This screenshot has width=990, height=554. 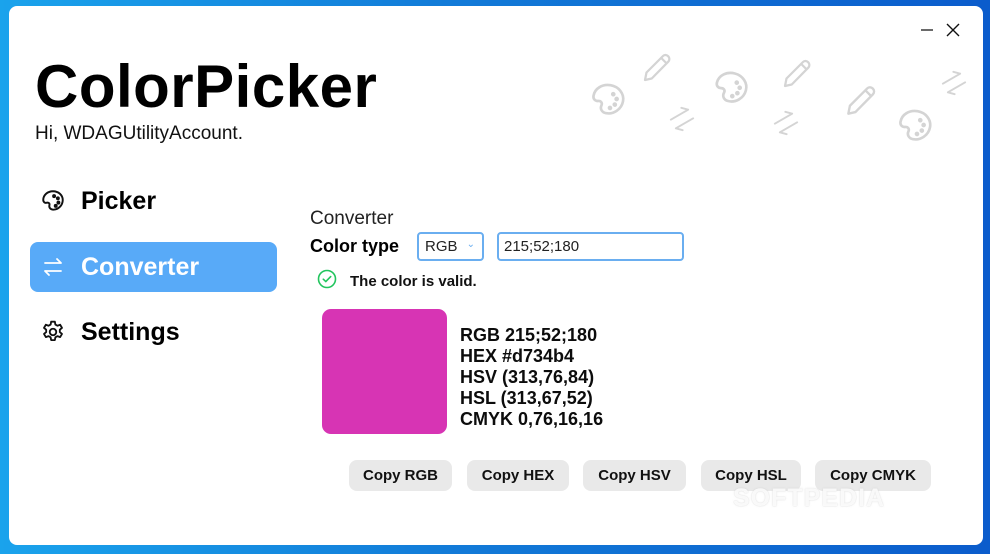 I want to click on validation-message: The color is valid., so click(x=413, y=281).